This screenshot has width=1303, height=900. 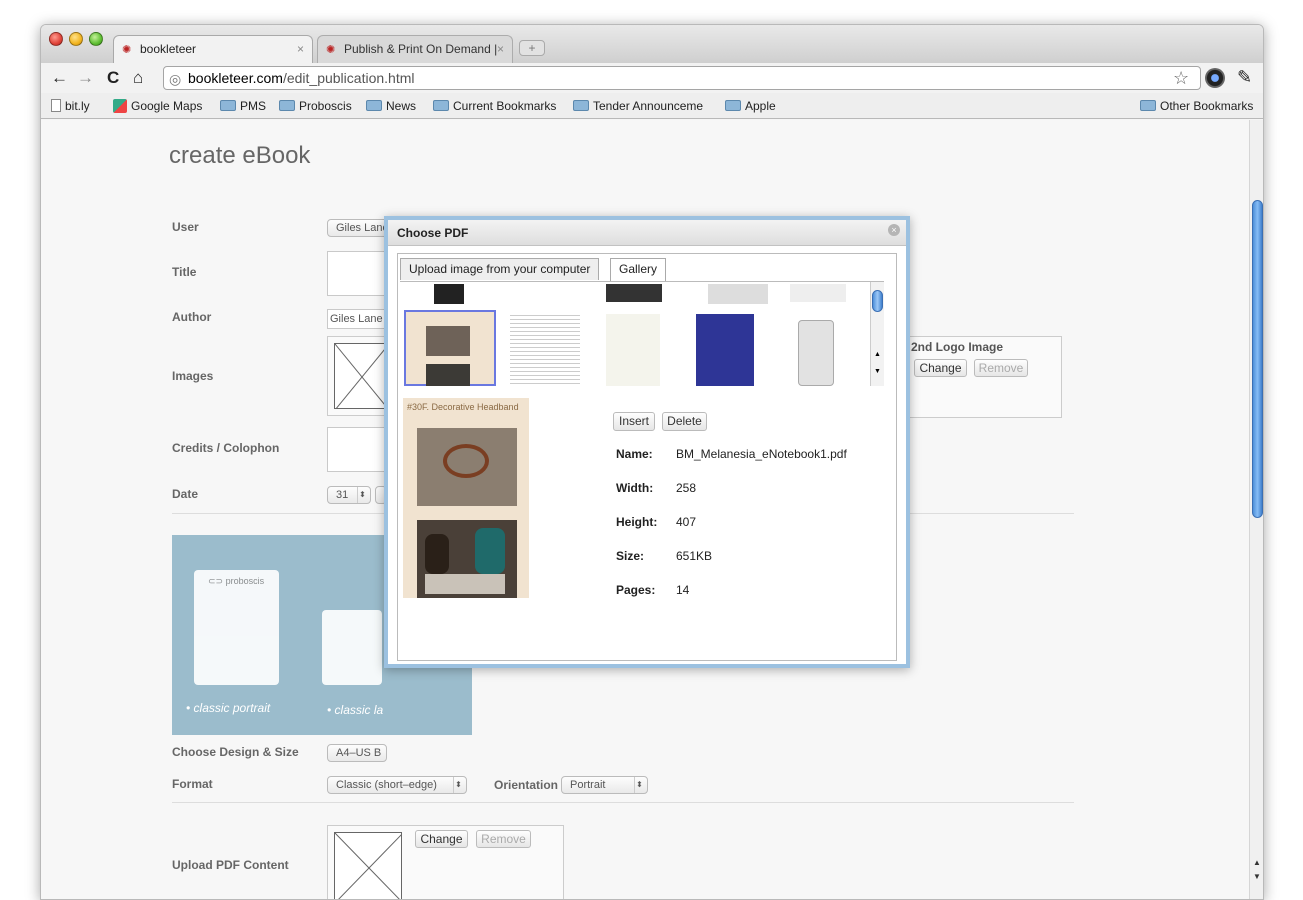 What do you see at coordinates (352, 647) in the screenshot?
I see `design-option-classic-landscape` at bounding box center [352, 647].